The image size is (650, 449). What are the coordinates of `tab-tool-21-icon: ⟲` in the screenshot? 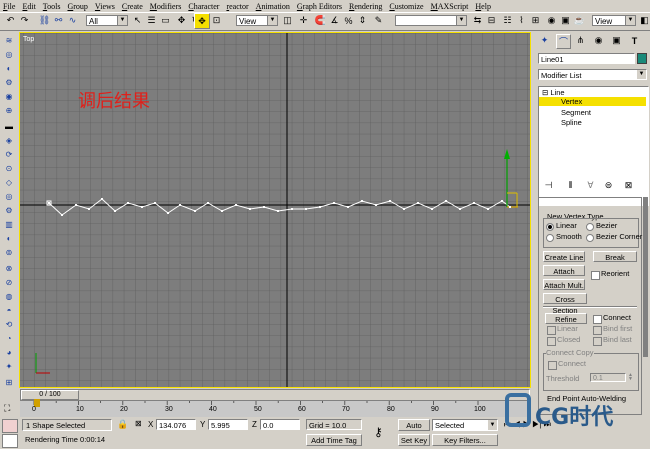 It's located at (9, 325).